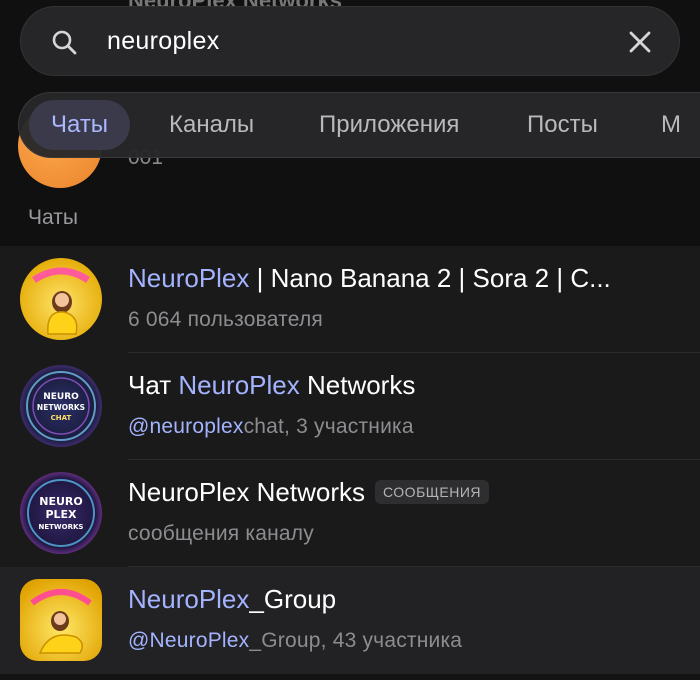 This screenshot has height=680, width=700. What do you see at coordinates (562, 125) in the screenshot?
I see `tab-posts: Посты` at bounding box center [562, 125].